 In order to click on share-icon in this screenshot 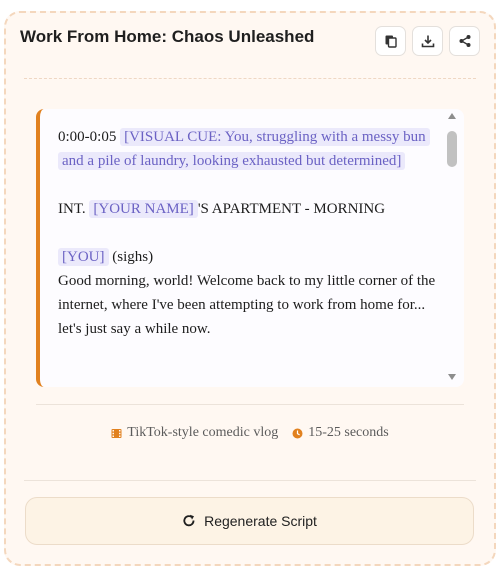, I will do `click(464, 41)`.